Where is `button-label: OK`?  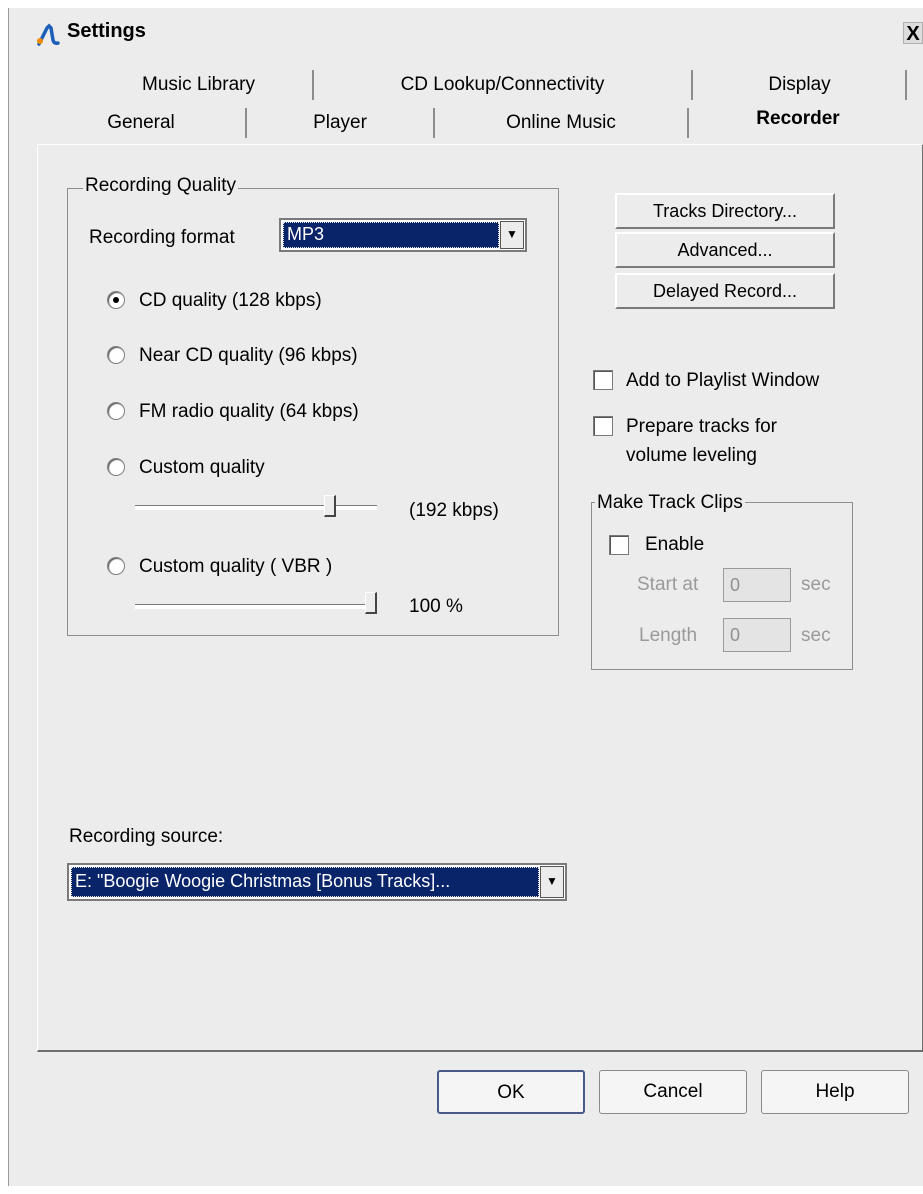
button-label: OK is located at coordinates (511, 1092).